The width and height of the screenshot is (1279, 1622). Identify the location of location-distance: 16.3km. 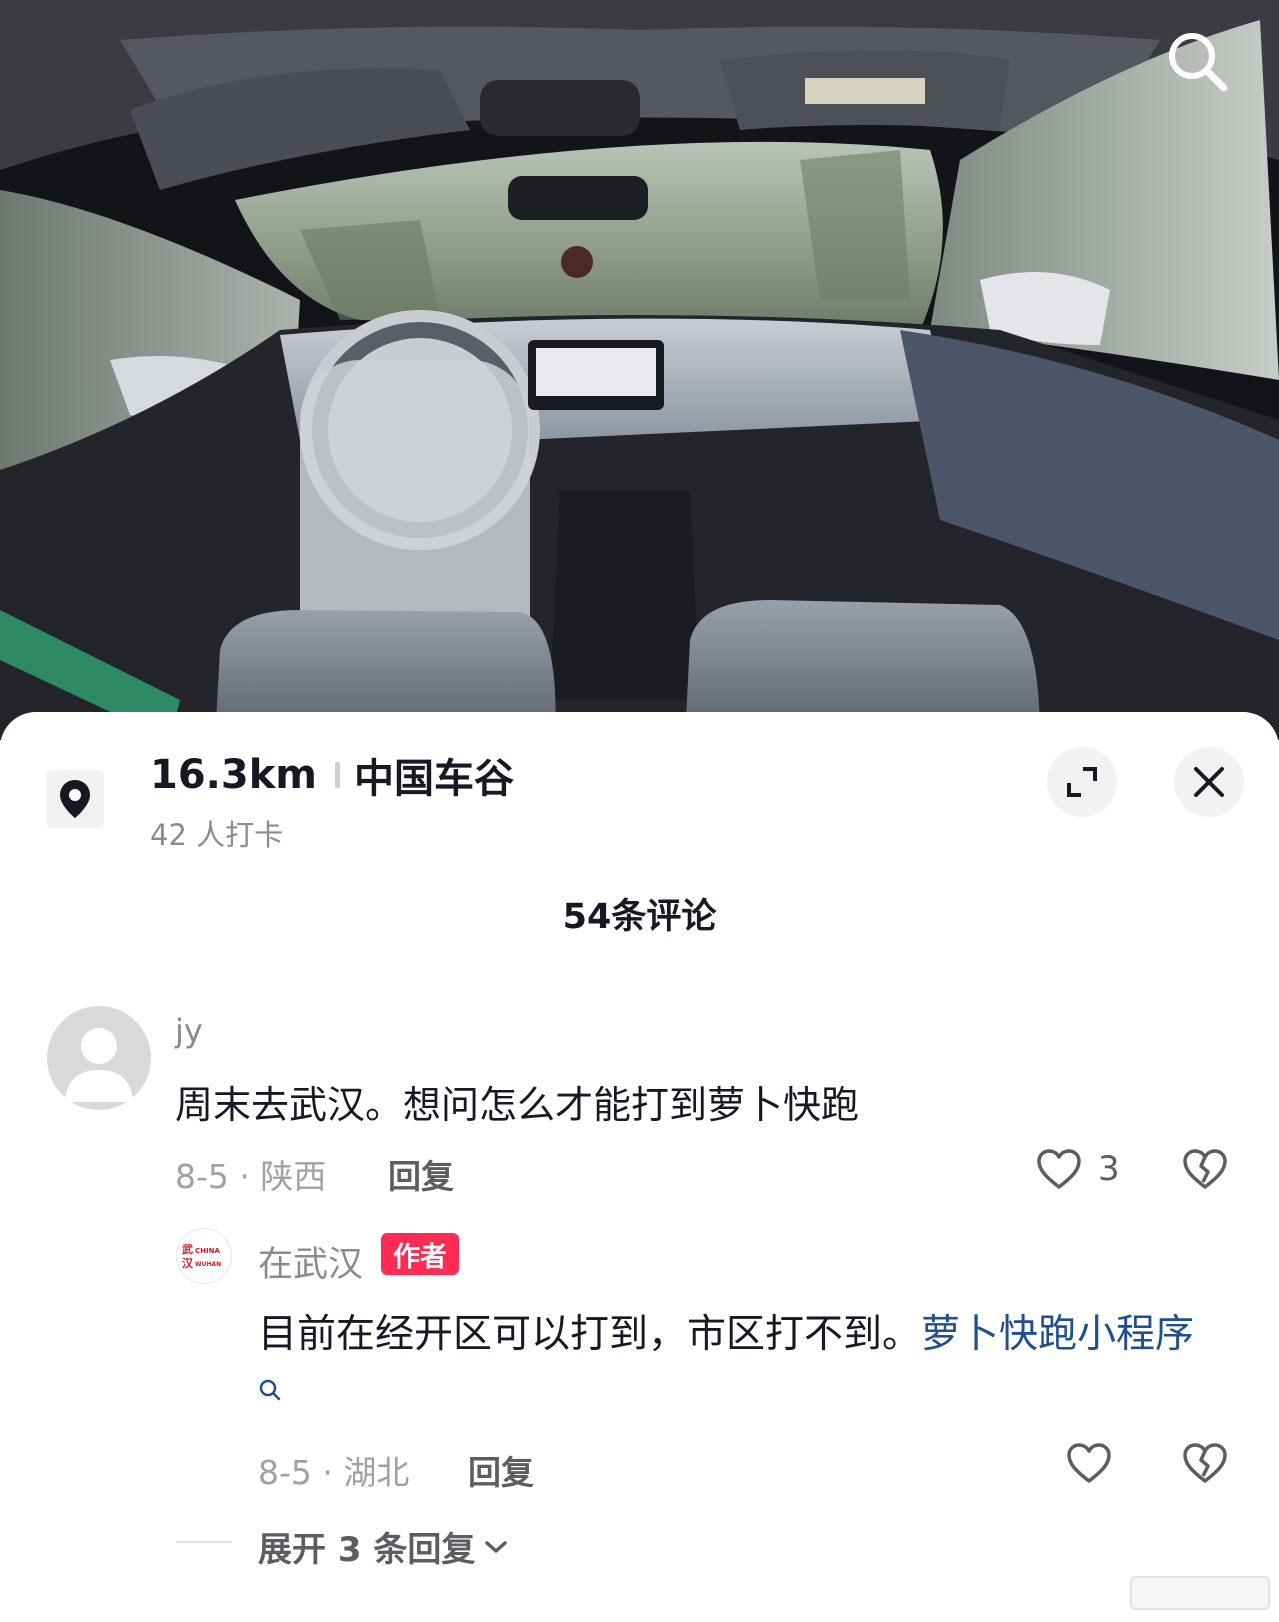
(233, 775).